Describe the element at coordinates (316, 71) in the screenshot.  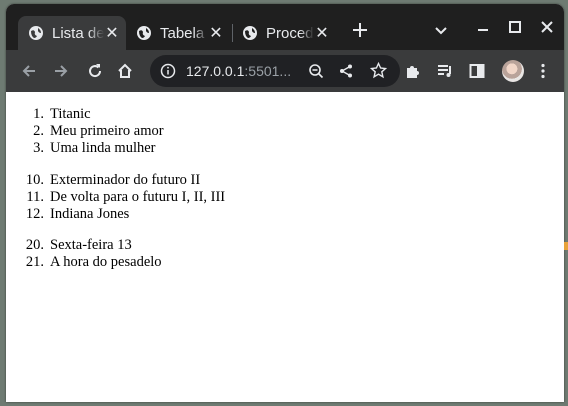
I see `zoom-out-icon` at that location.